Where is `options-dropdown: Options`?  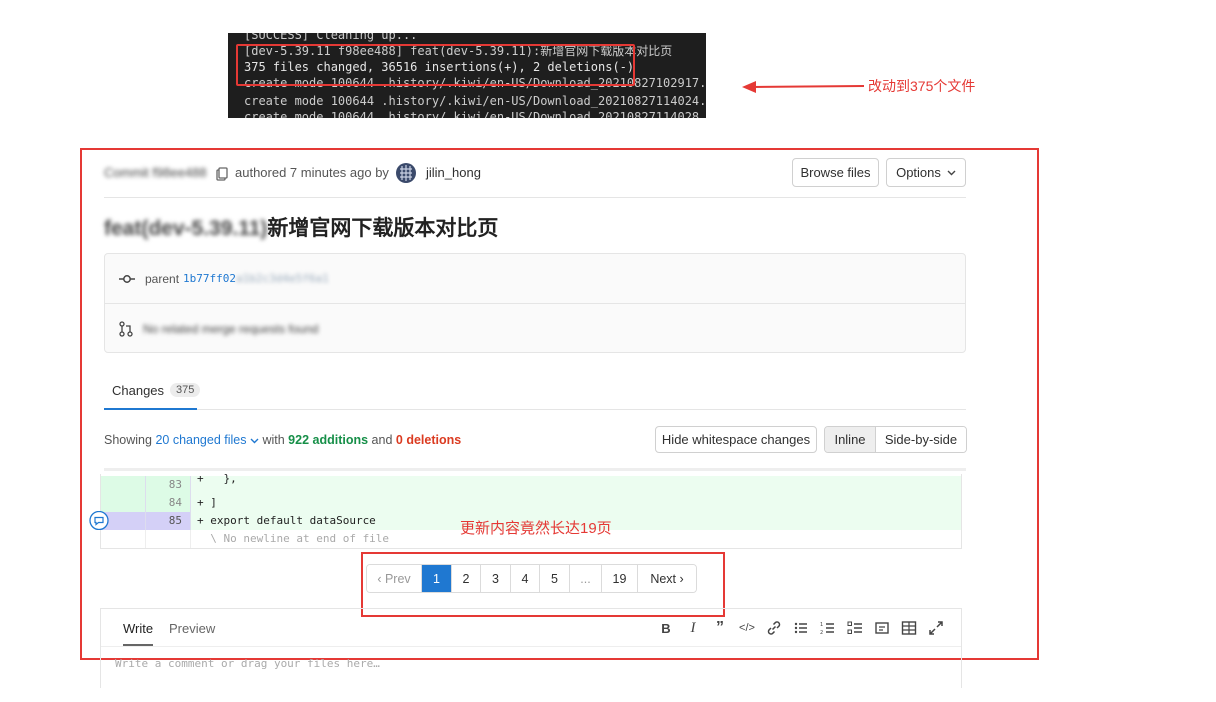 options-dropdown: Options is located at coordinates (926, 172).